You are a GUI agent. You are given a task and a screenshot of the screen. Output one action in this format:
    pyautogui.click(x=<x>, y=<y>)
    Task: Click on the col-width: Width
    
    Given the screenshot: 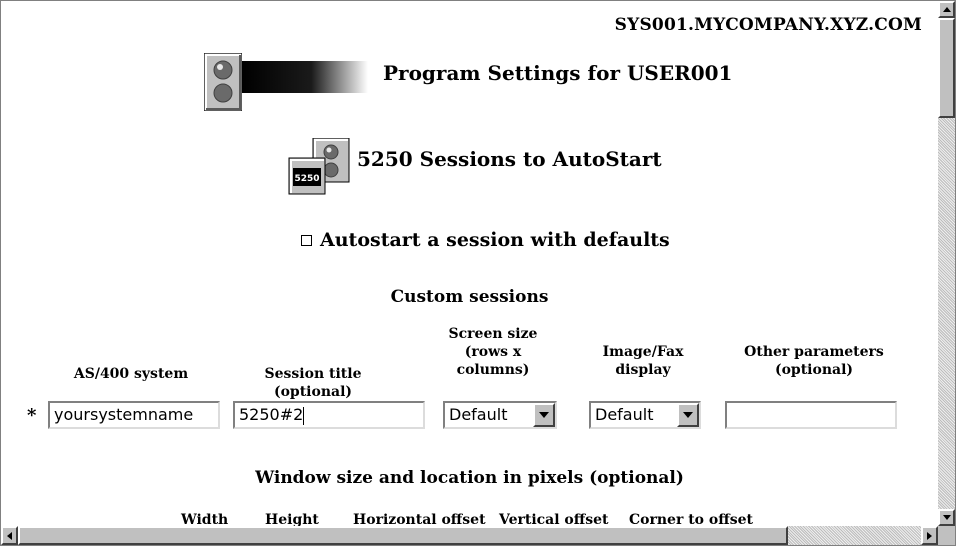 What is the action you would take?
    pyautogui.click(x=205, y=519)
    